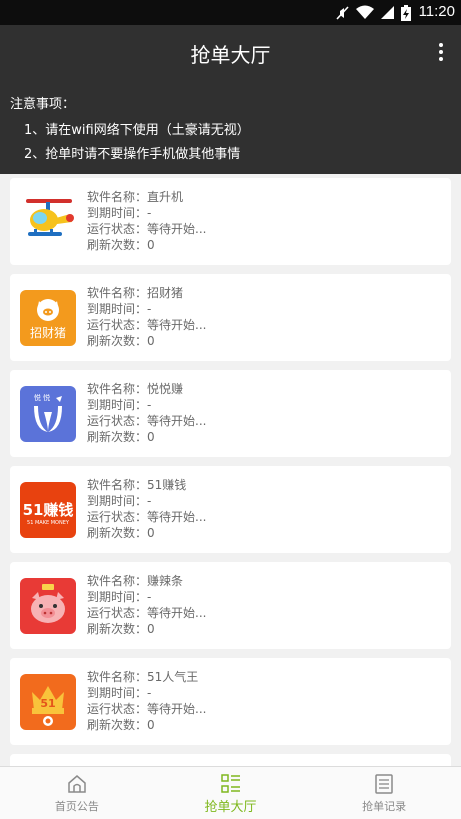 This screenshot has width=461, height=819. I want to click on app-card-info: 软件名称：招财猪 到期时间：- 运行状态：等待开始... 刷新次数：0, so click(146, 317).